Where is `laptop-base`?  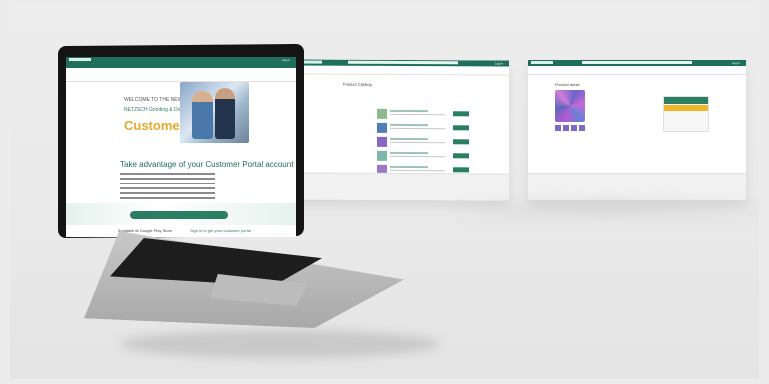 laptop-base is located at coordinates (244, 279).